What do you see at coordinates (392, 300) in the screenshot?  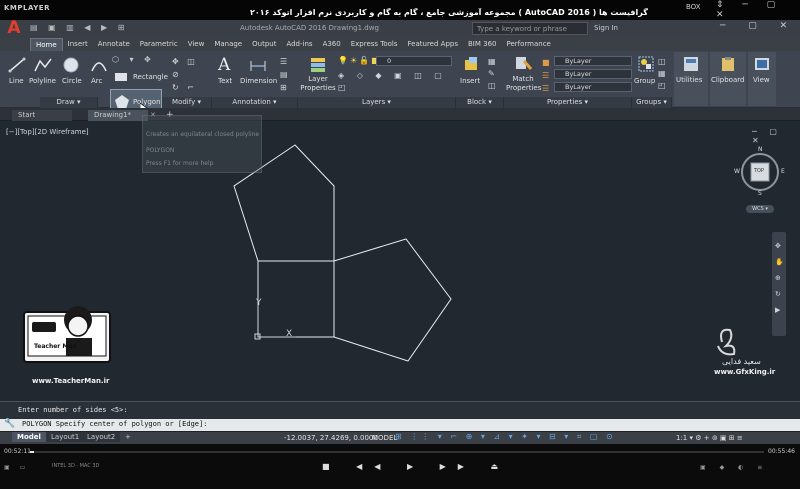 I see `right-pentagon` at bounding box center [392, 300].